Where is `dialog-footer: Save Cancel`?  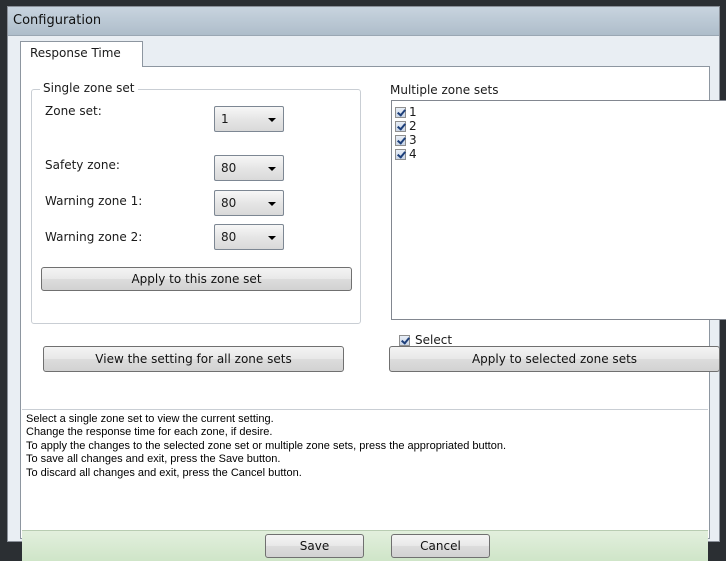 dialog-footer: Save Cancel is located at coordinates (365, 545).